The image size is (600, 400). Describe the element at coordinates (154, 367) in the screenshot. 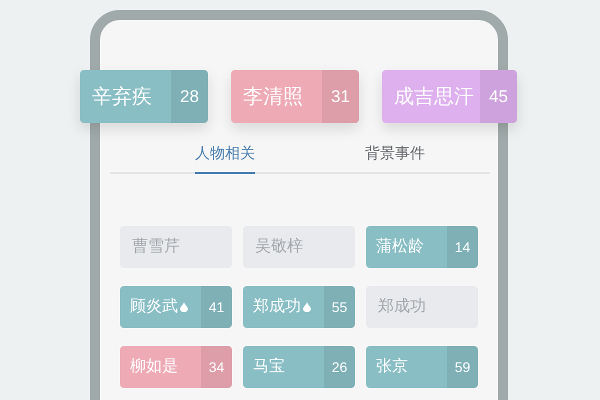

I see `person-name: 柳如是` at that location.